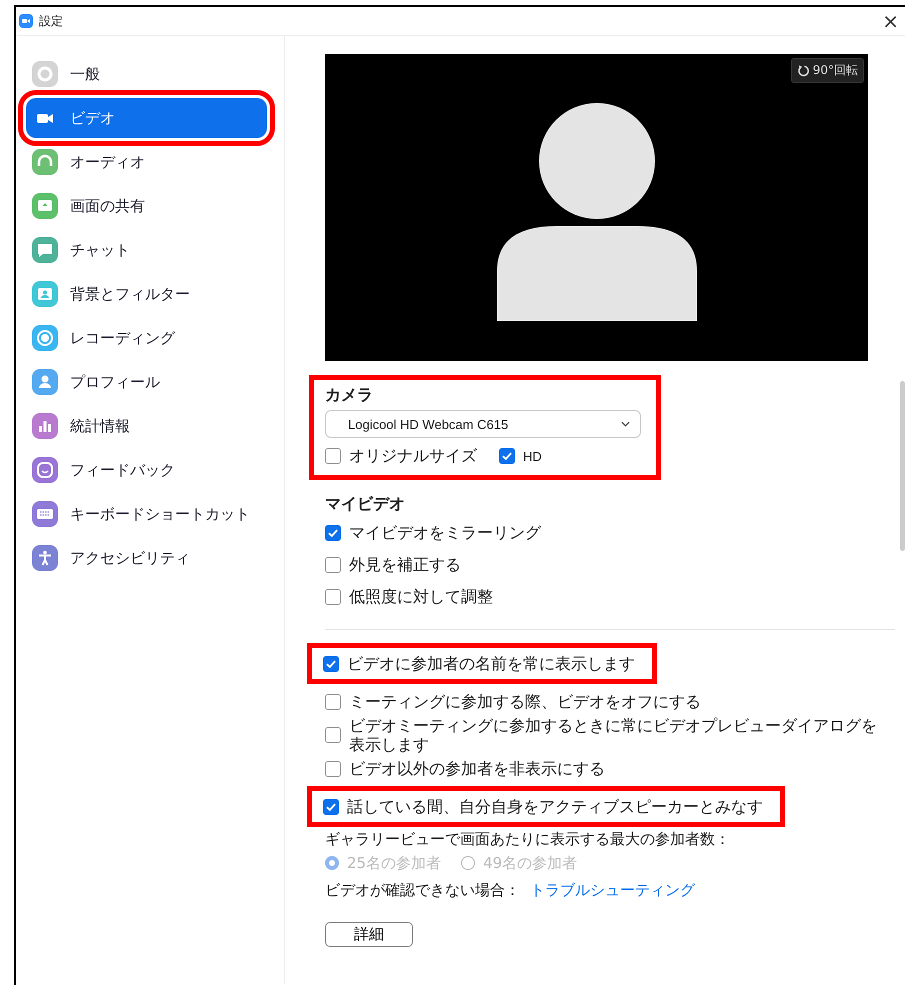  I want to click on checkbox-label: ビデオミーティングに参加するときに常にビデオプレビューダイアログを表示します, so click(613, 735).